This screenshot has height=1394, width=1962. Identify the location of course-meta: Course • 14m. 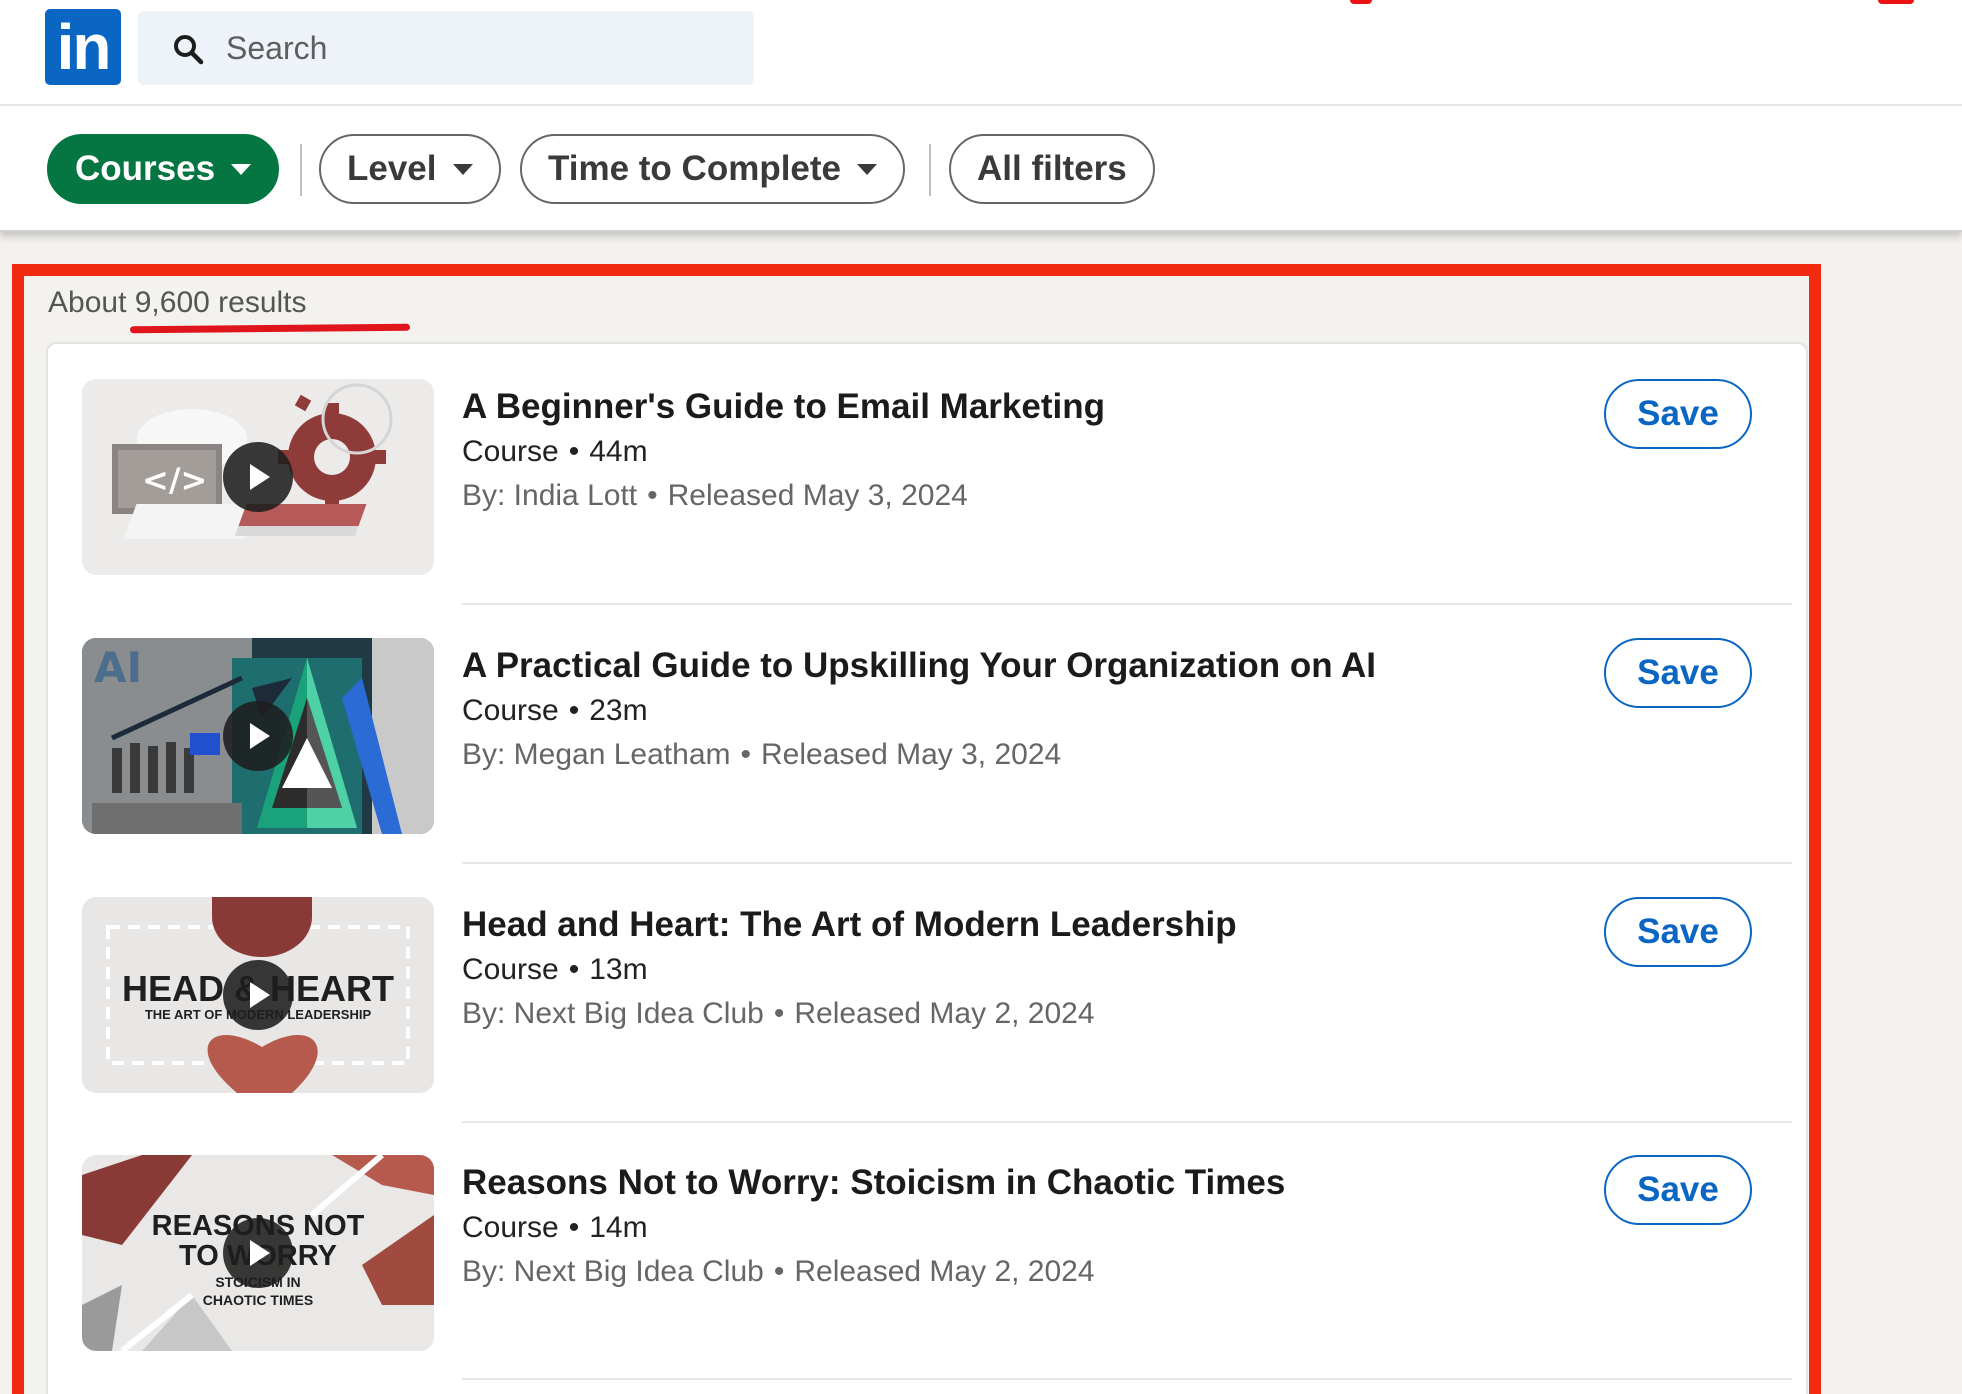
(555, 1228).